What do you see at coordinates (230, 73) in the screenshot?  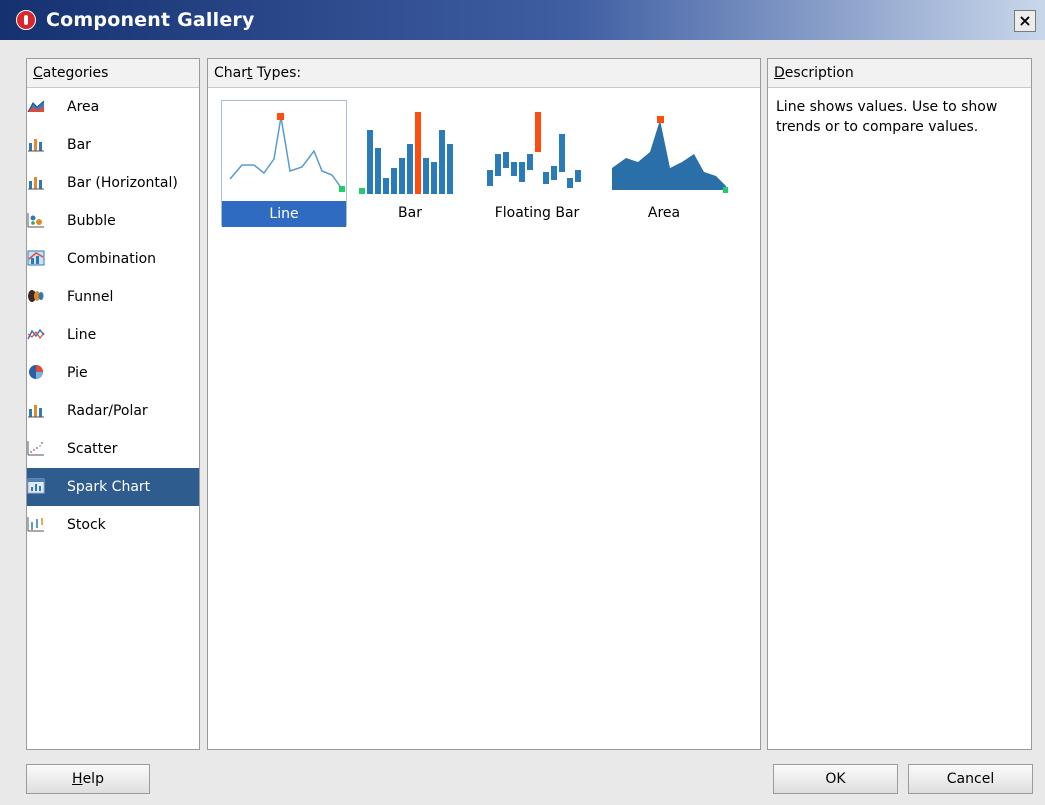 I see `chart-types-header-prefix: Char` at bounding box center [230, 73].